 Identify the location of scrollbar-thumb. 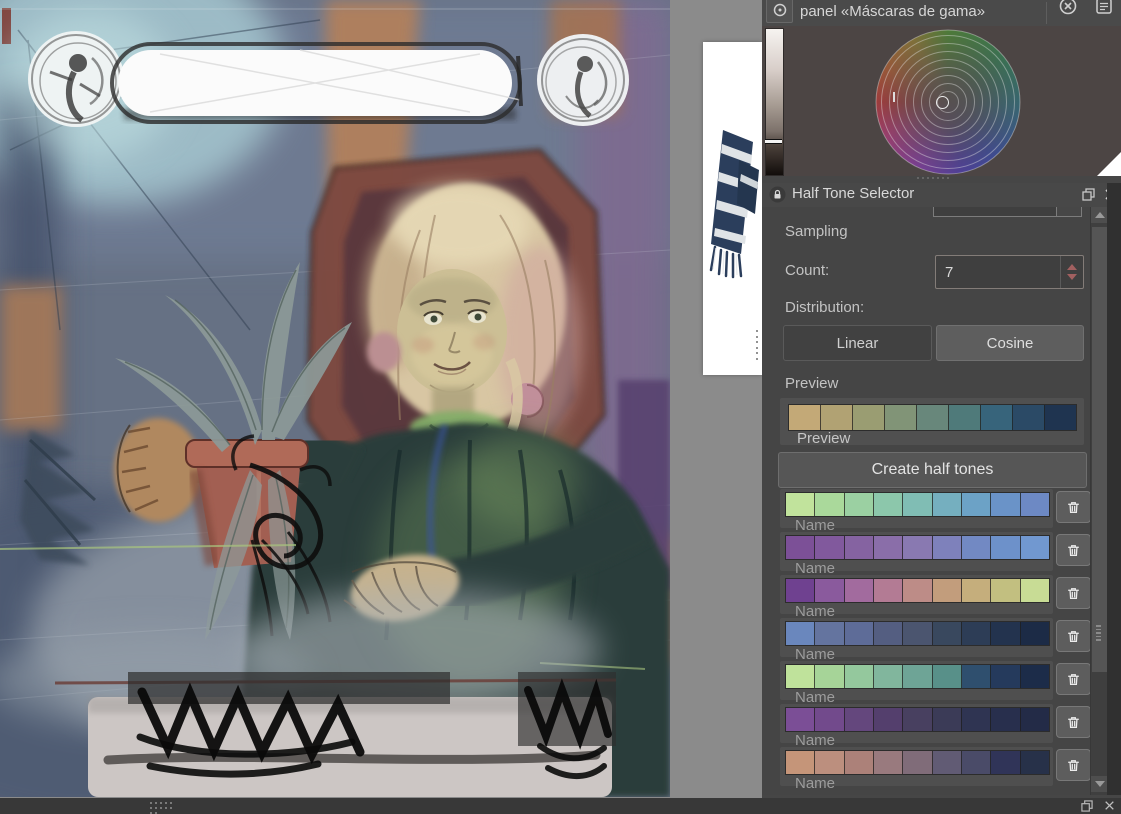
(1099, 449).